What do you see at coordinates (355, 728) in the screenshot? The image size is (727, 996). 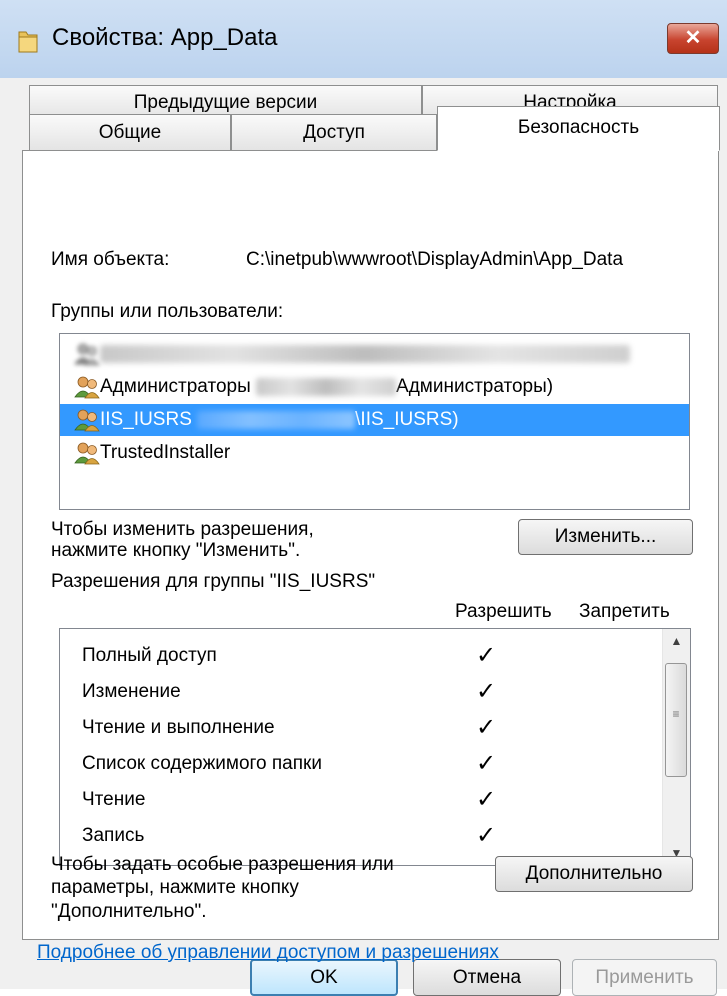 I see `permission-row: Чтение и выполнение ✓` at bounding box center [355, 728].